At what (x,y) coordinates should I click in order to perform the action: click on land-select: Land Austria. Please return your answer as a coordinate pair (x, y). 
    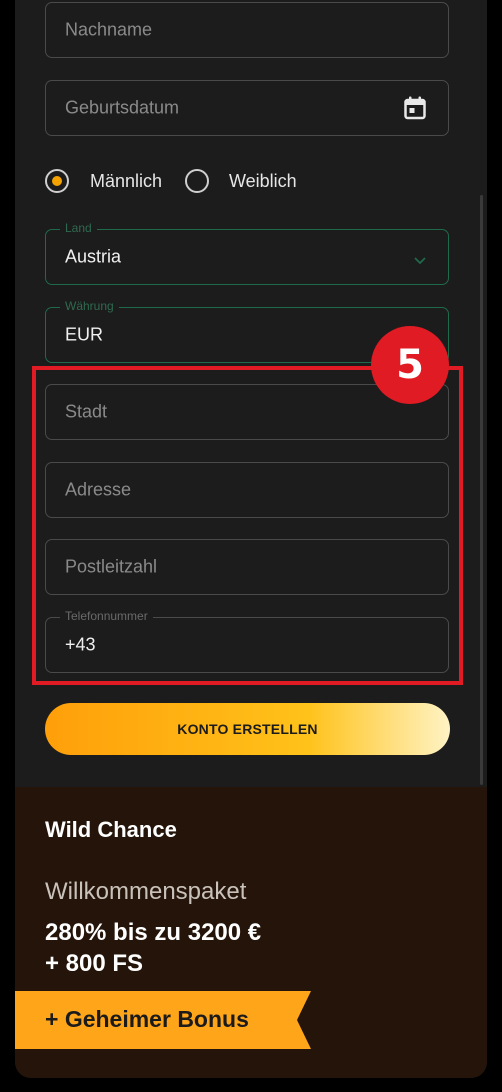
    Looking at the image, I should click on (247, 253).